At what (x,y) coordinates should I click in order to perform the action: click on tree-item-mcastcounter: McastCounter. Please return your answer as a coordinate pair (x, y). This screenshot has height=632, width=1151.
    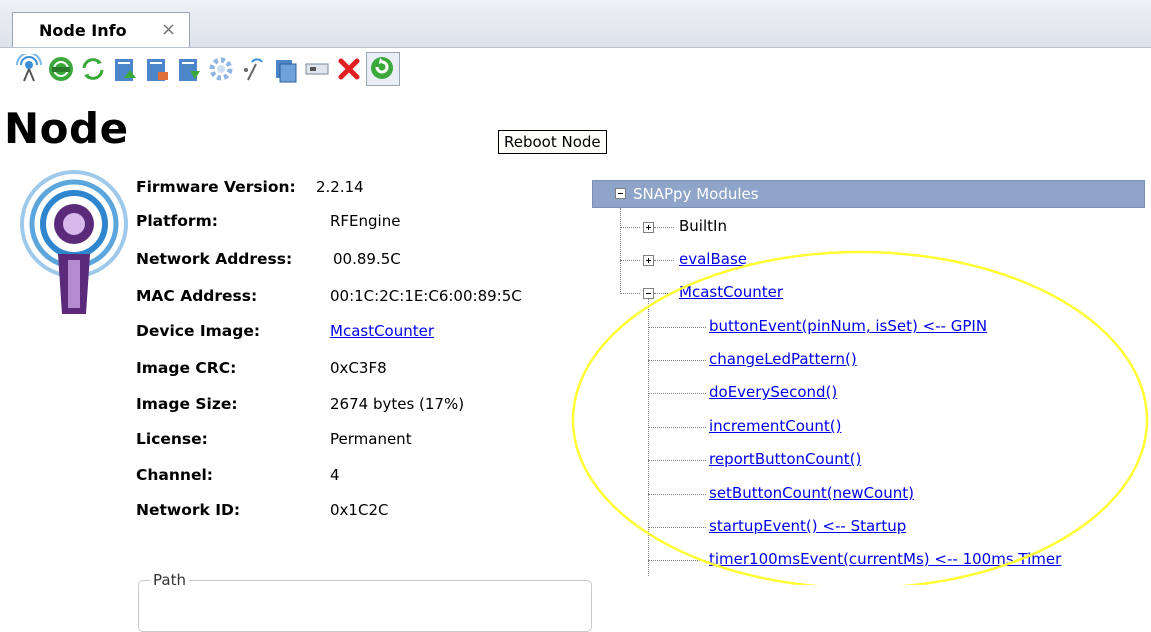
    Looking at the image, I should click on (731, 292).